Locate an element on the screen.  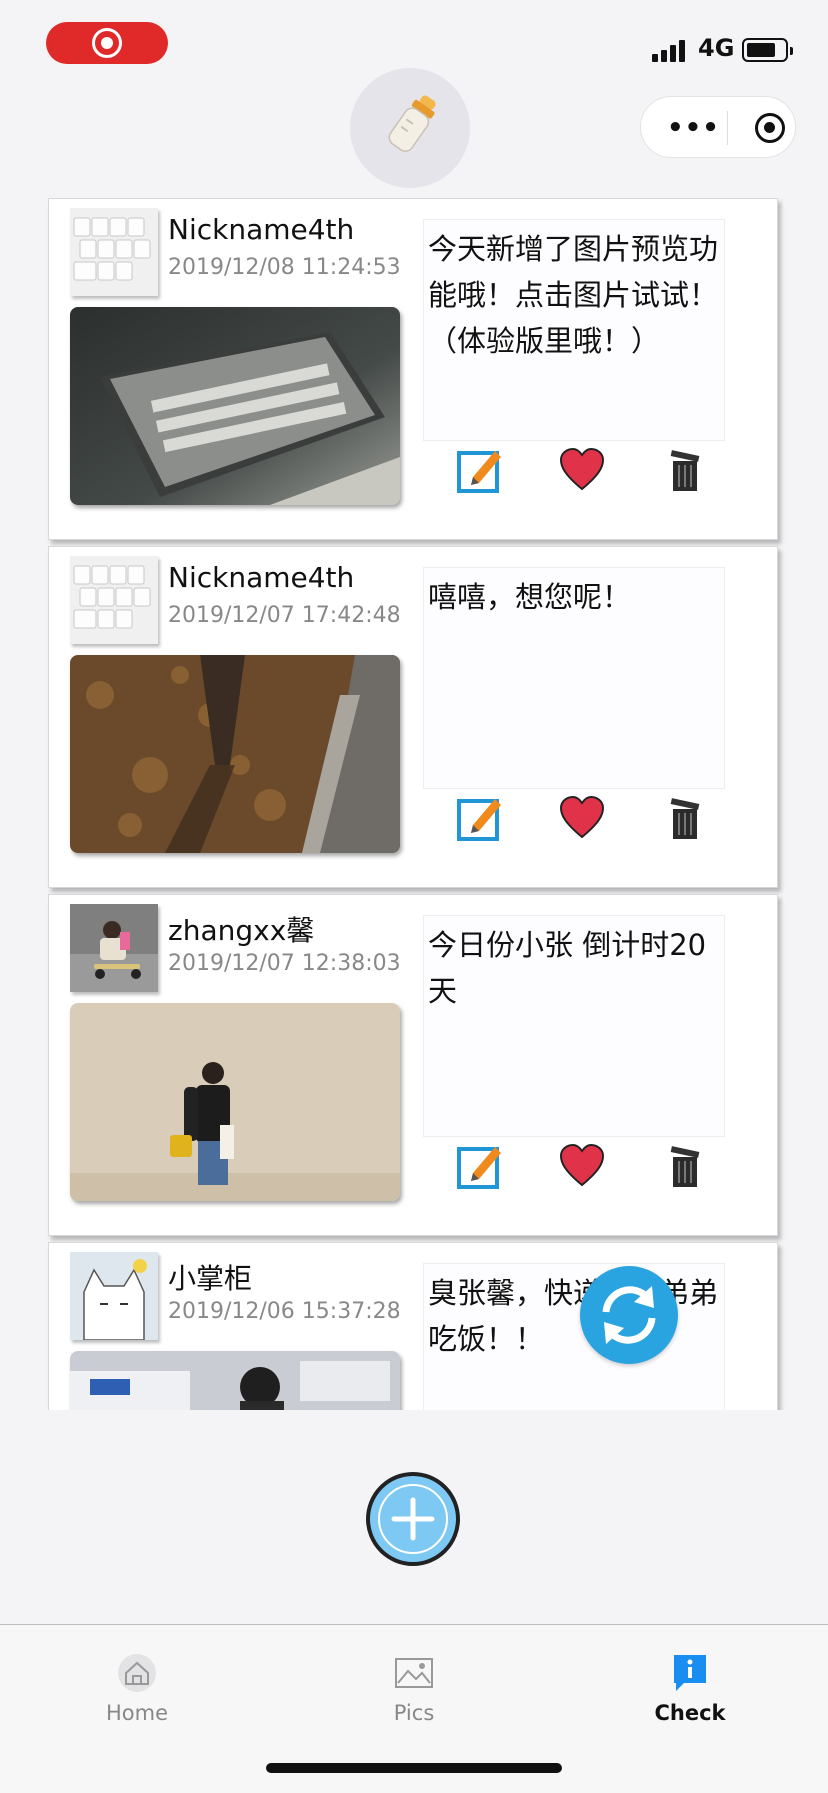
post-text: 臭张馨，快递要请弟弟吃饭！！ is located at coordinates (573, 1316).